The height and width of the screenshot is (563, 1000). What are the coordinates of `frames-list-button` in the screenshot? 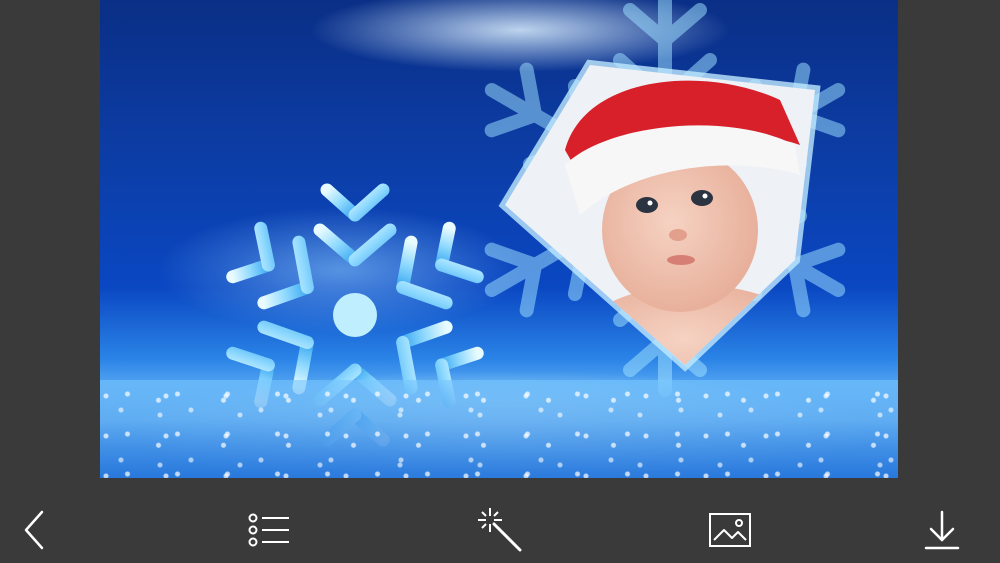 It's located at (268, 530).